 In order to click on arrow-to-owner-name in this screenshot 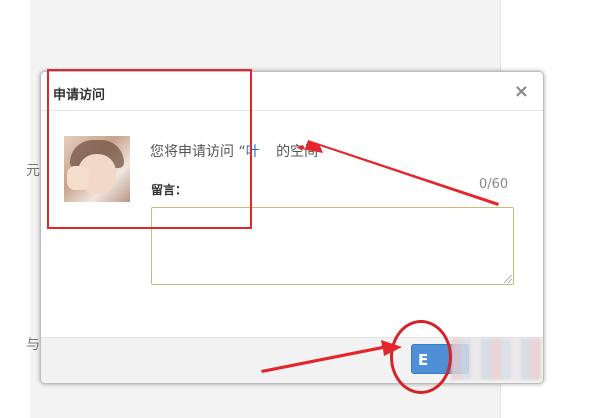, I will do `click(397, 173)`.